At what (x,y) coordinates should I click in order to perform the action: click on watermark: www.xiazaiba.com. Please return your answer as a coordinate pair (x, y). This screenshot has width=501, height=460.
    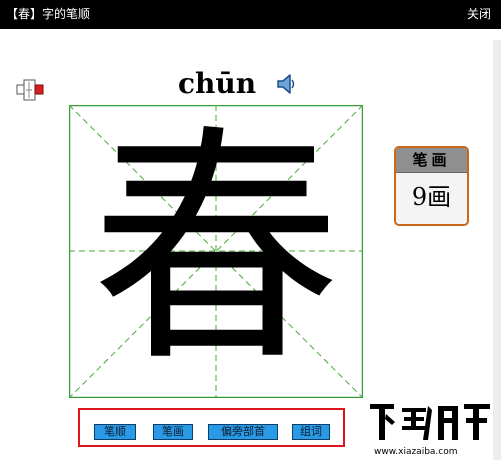
    Looking at the image, I should click on (431, 430).